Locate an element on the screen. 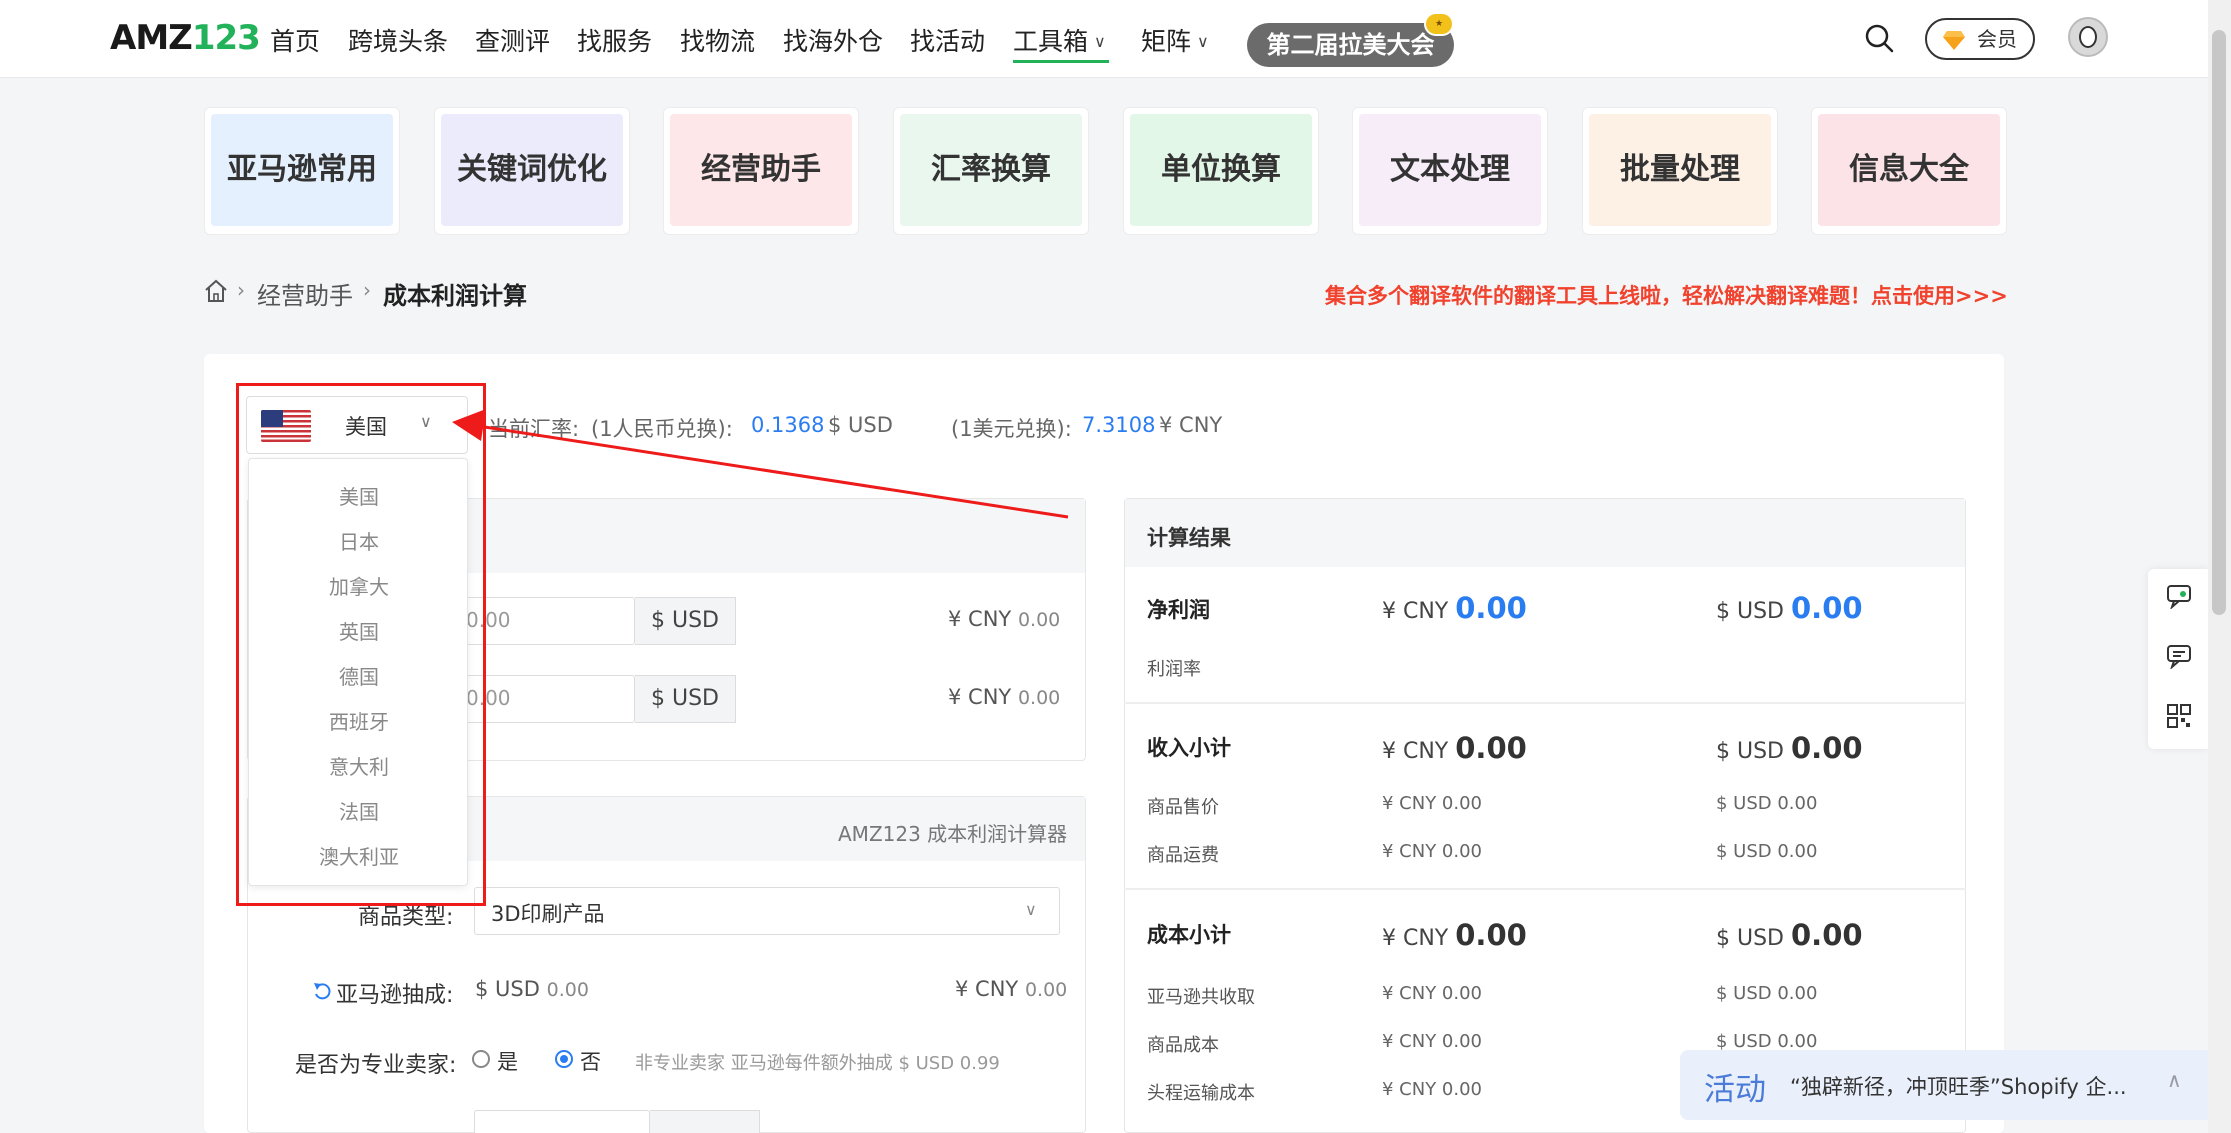  nav-toolbox-label: 工具箱 is located at coordinates (1051, 41).